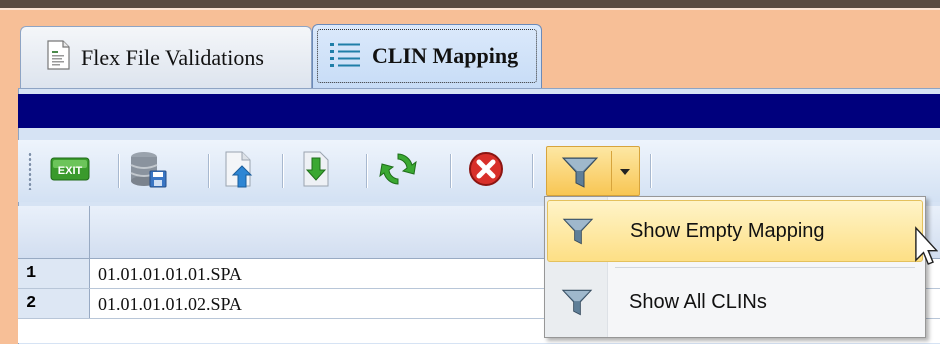 The width and height of the screenshot is (940, 344). What do you see at coordinates (470, 4) in the screenshot?
I see `window-top-border` at bounding box center [470, 4].